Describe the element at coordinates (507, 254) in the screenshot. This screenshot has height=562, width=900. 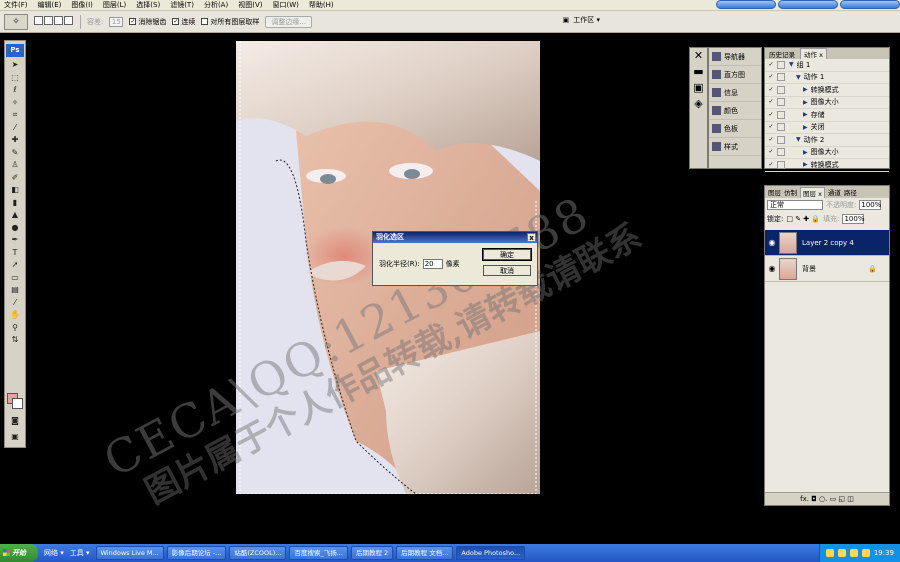
I see `ok-button: 确定` at that location.